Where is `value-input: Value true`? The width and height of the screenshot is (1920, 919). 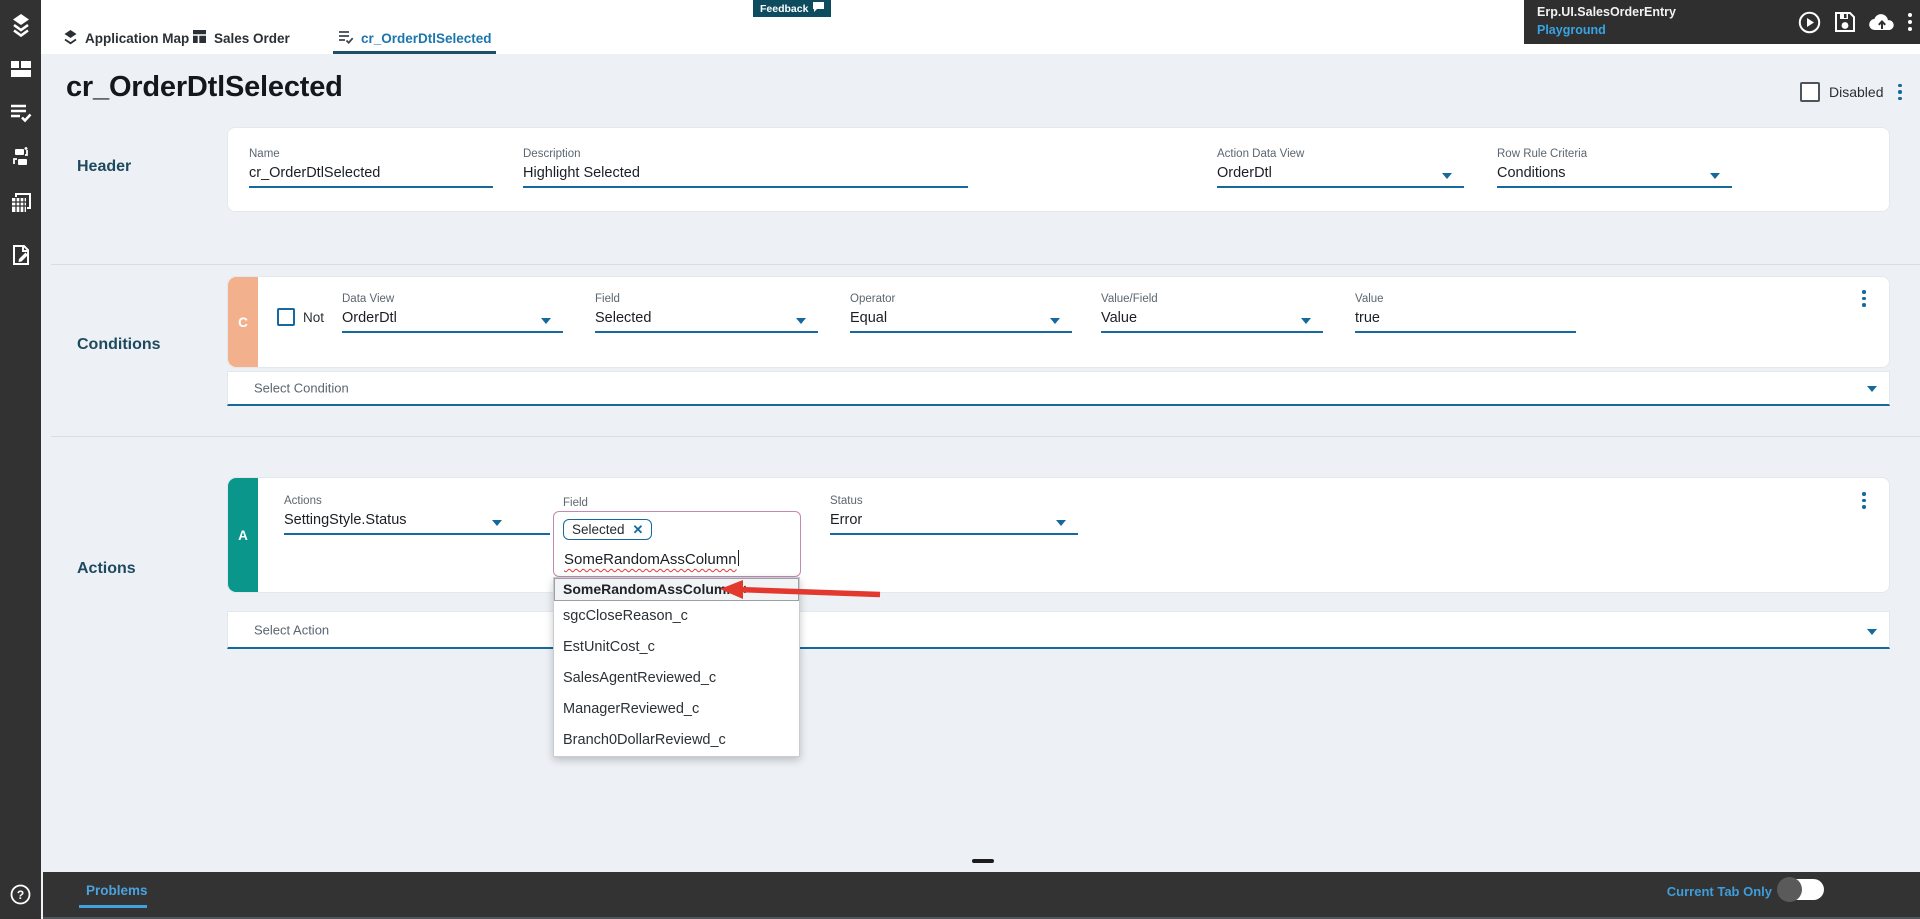
value-input: Value true is located at coordinates (1465, 313).